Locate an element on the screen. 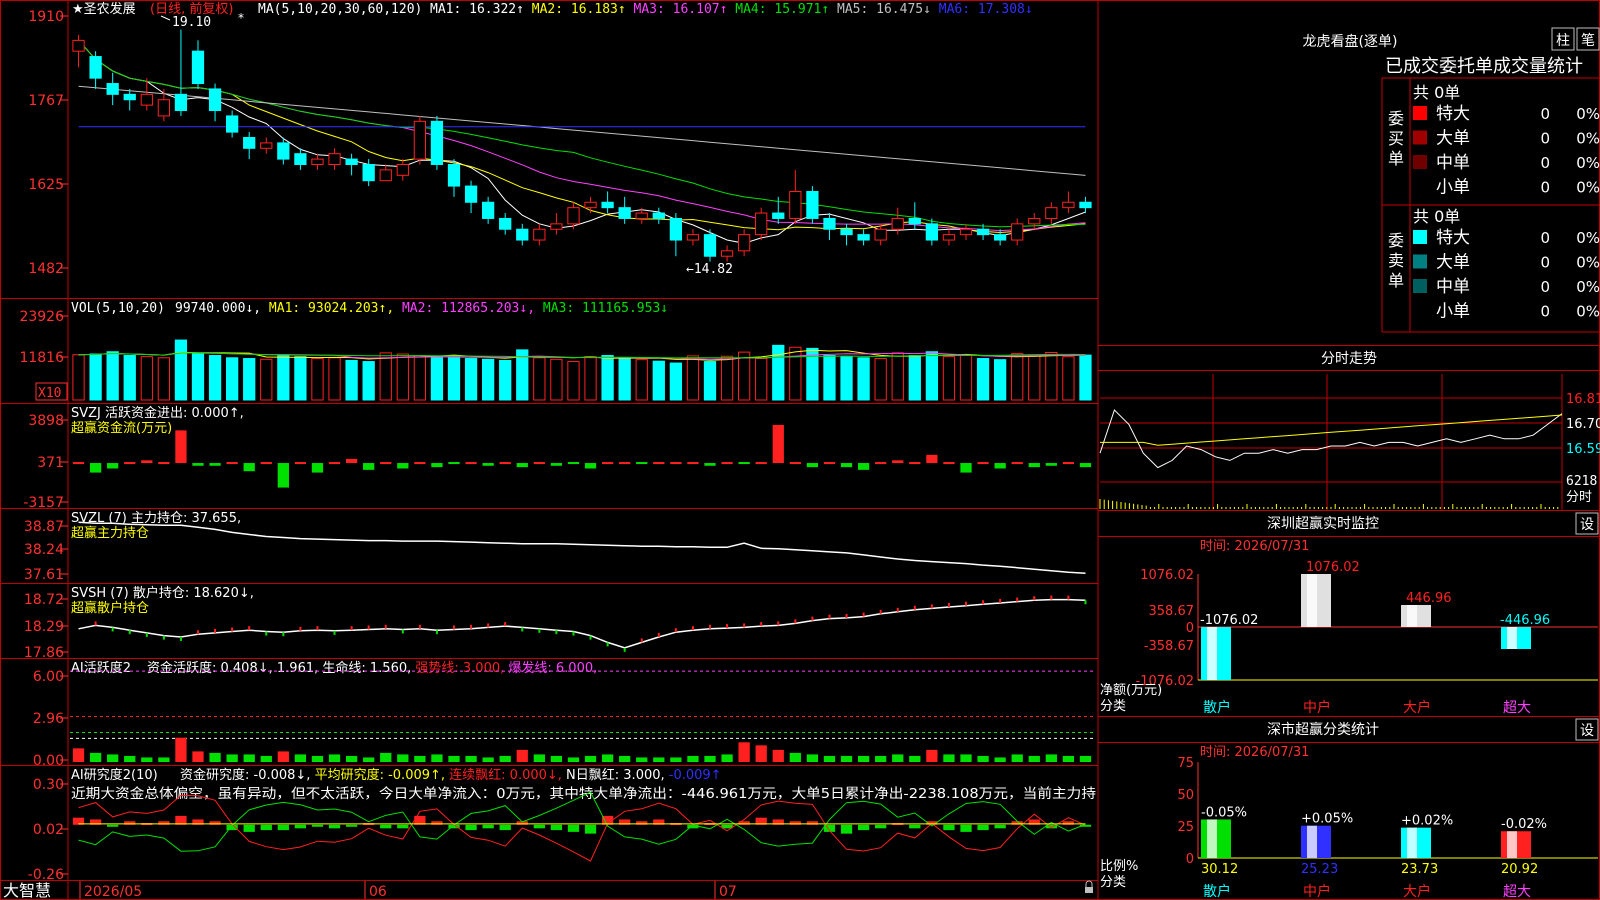 The image size is (1600, 900). monitor-bar-group: -1076.02 散户 is located at coordinates (1229, 664).